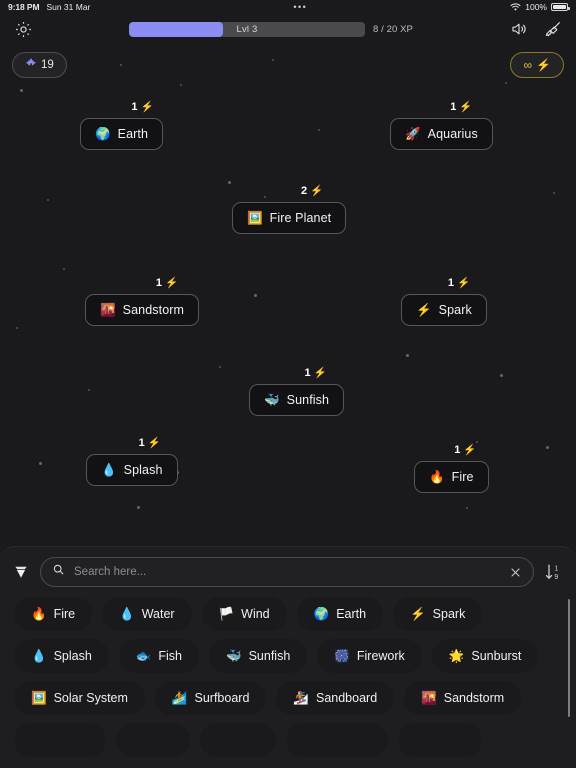 This screenshot has height=768, width=576. I want to click on element-node: 1 ⚡ 💧 Splash, so click(132, 462).